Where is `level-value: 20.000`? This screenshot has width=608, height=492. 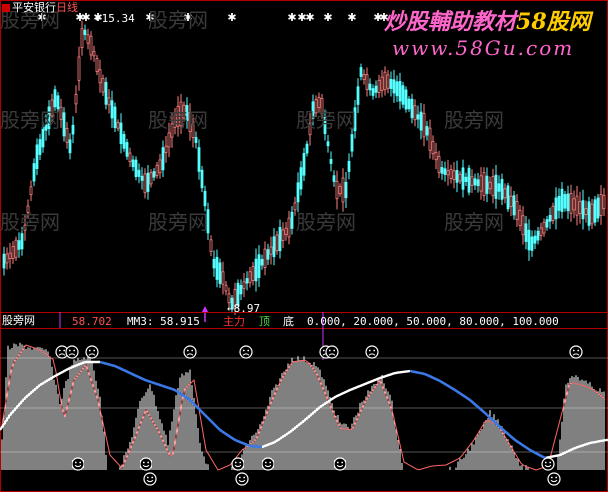
level-value: 20.000 is located at coordinates (373, 321).